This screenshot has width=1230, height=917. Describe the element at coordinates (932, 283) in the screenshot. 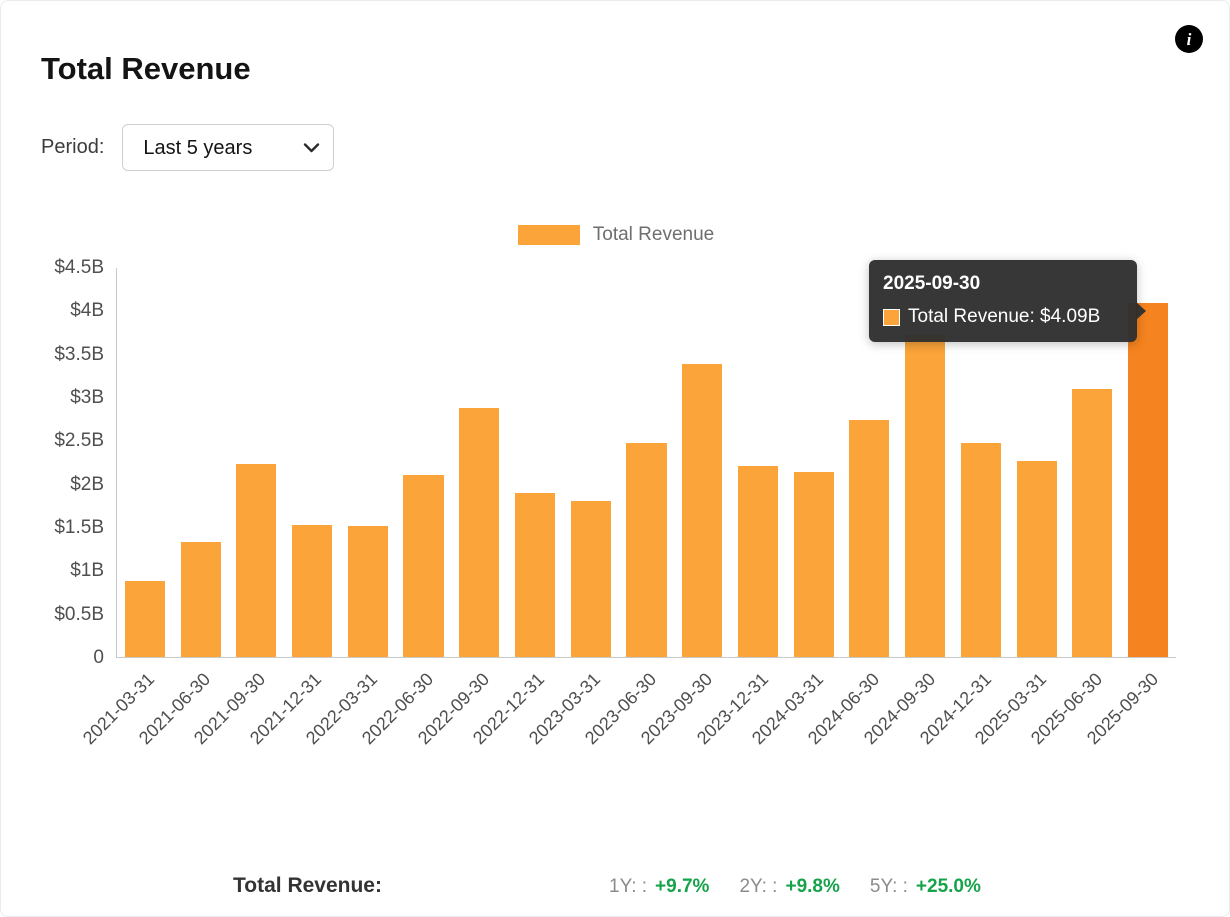

I see `tooltip-date: 2025-09-30` at that location.